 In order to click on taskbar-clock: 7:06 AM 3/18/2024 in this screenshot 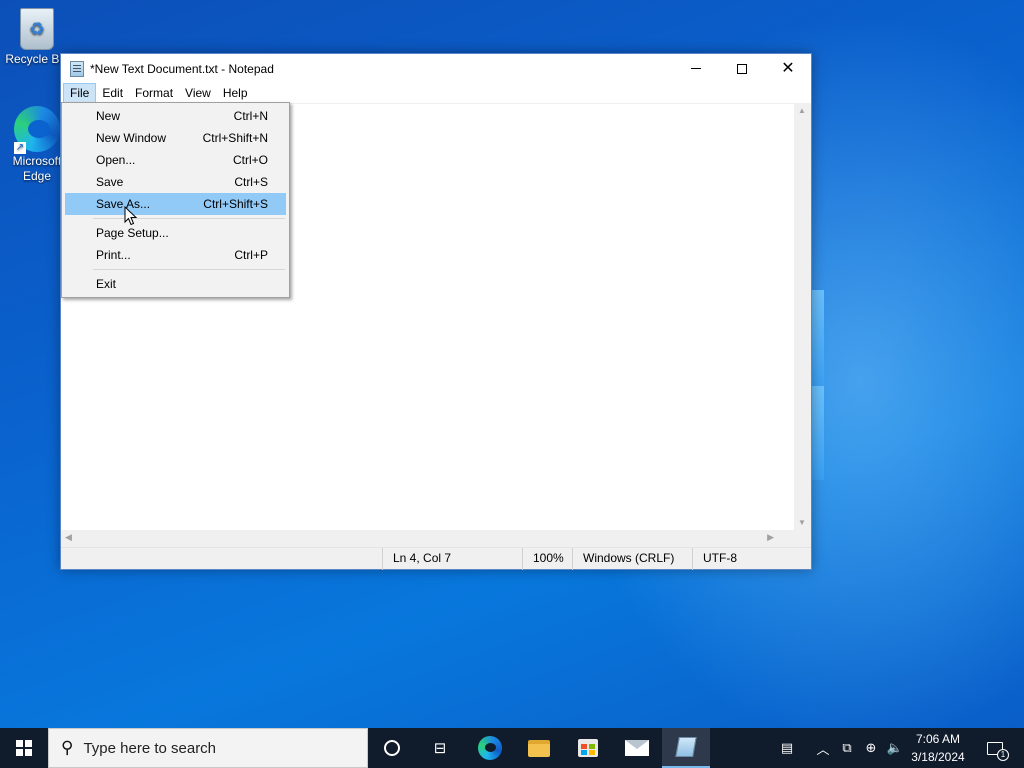, I will do `click(938, 748)`.